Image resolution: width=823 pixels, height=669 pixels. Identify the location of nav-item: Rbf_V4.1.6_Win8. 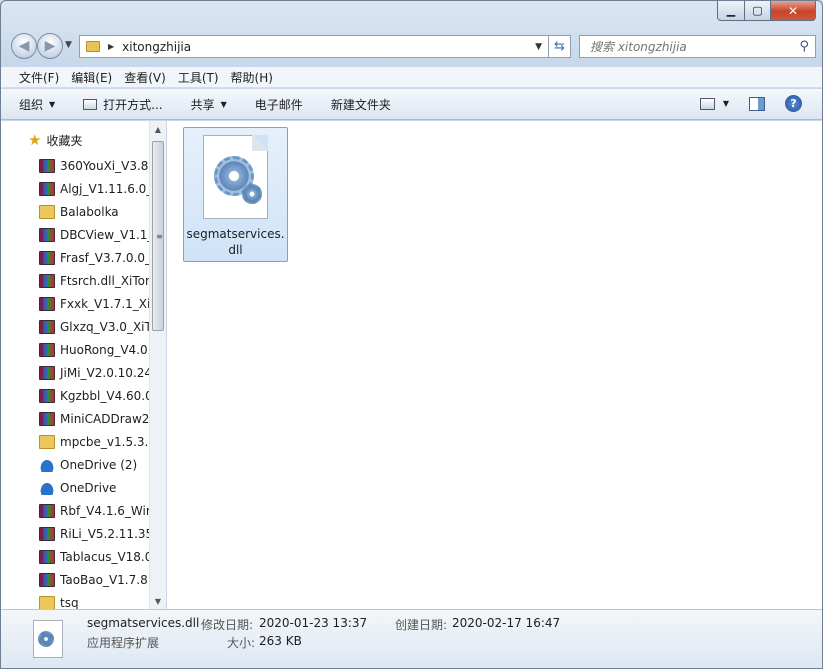
(94, 511).